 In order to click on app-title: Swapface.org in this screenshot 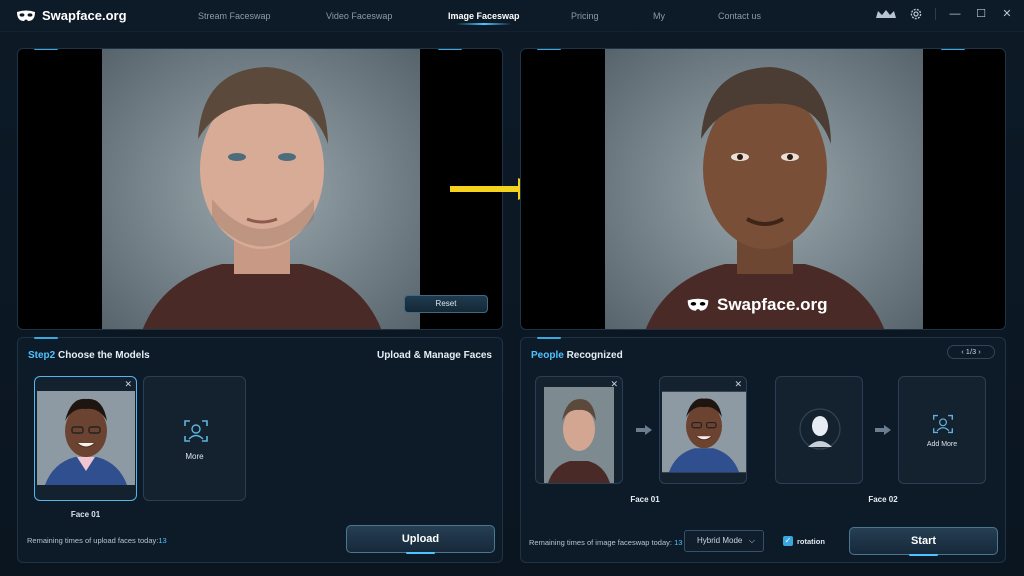, I will do `click(84, 15)`.